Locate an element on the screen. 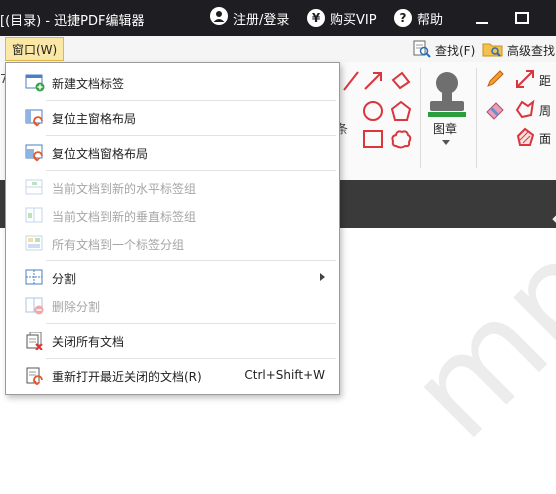 This screenshot has width=556, height=494. buy-vip-label: 购买VIP is located at coordinates (353, 20).